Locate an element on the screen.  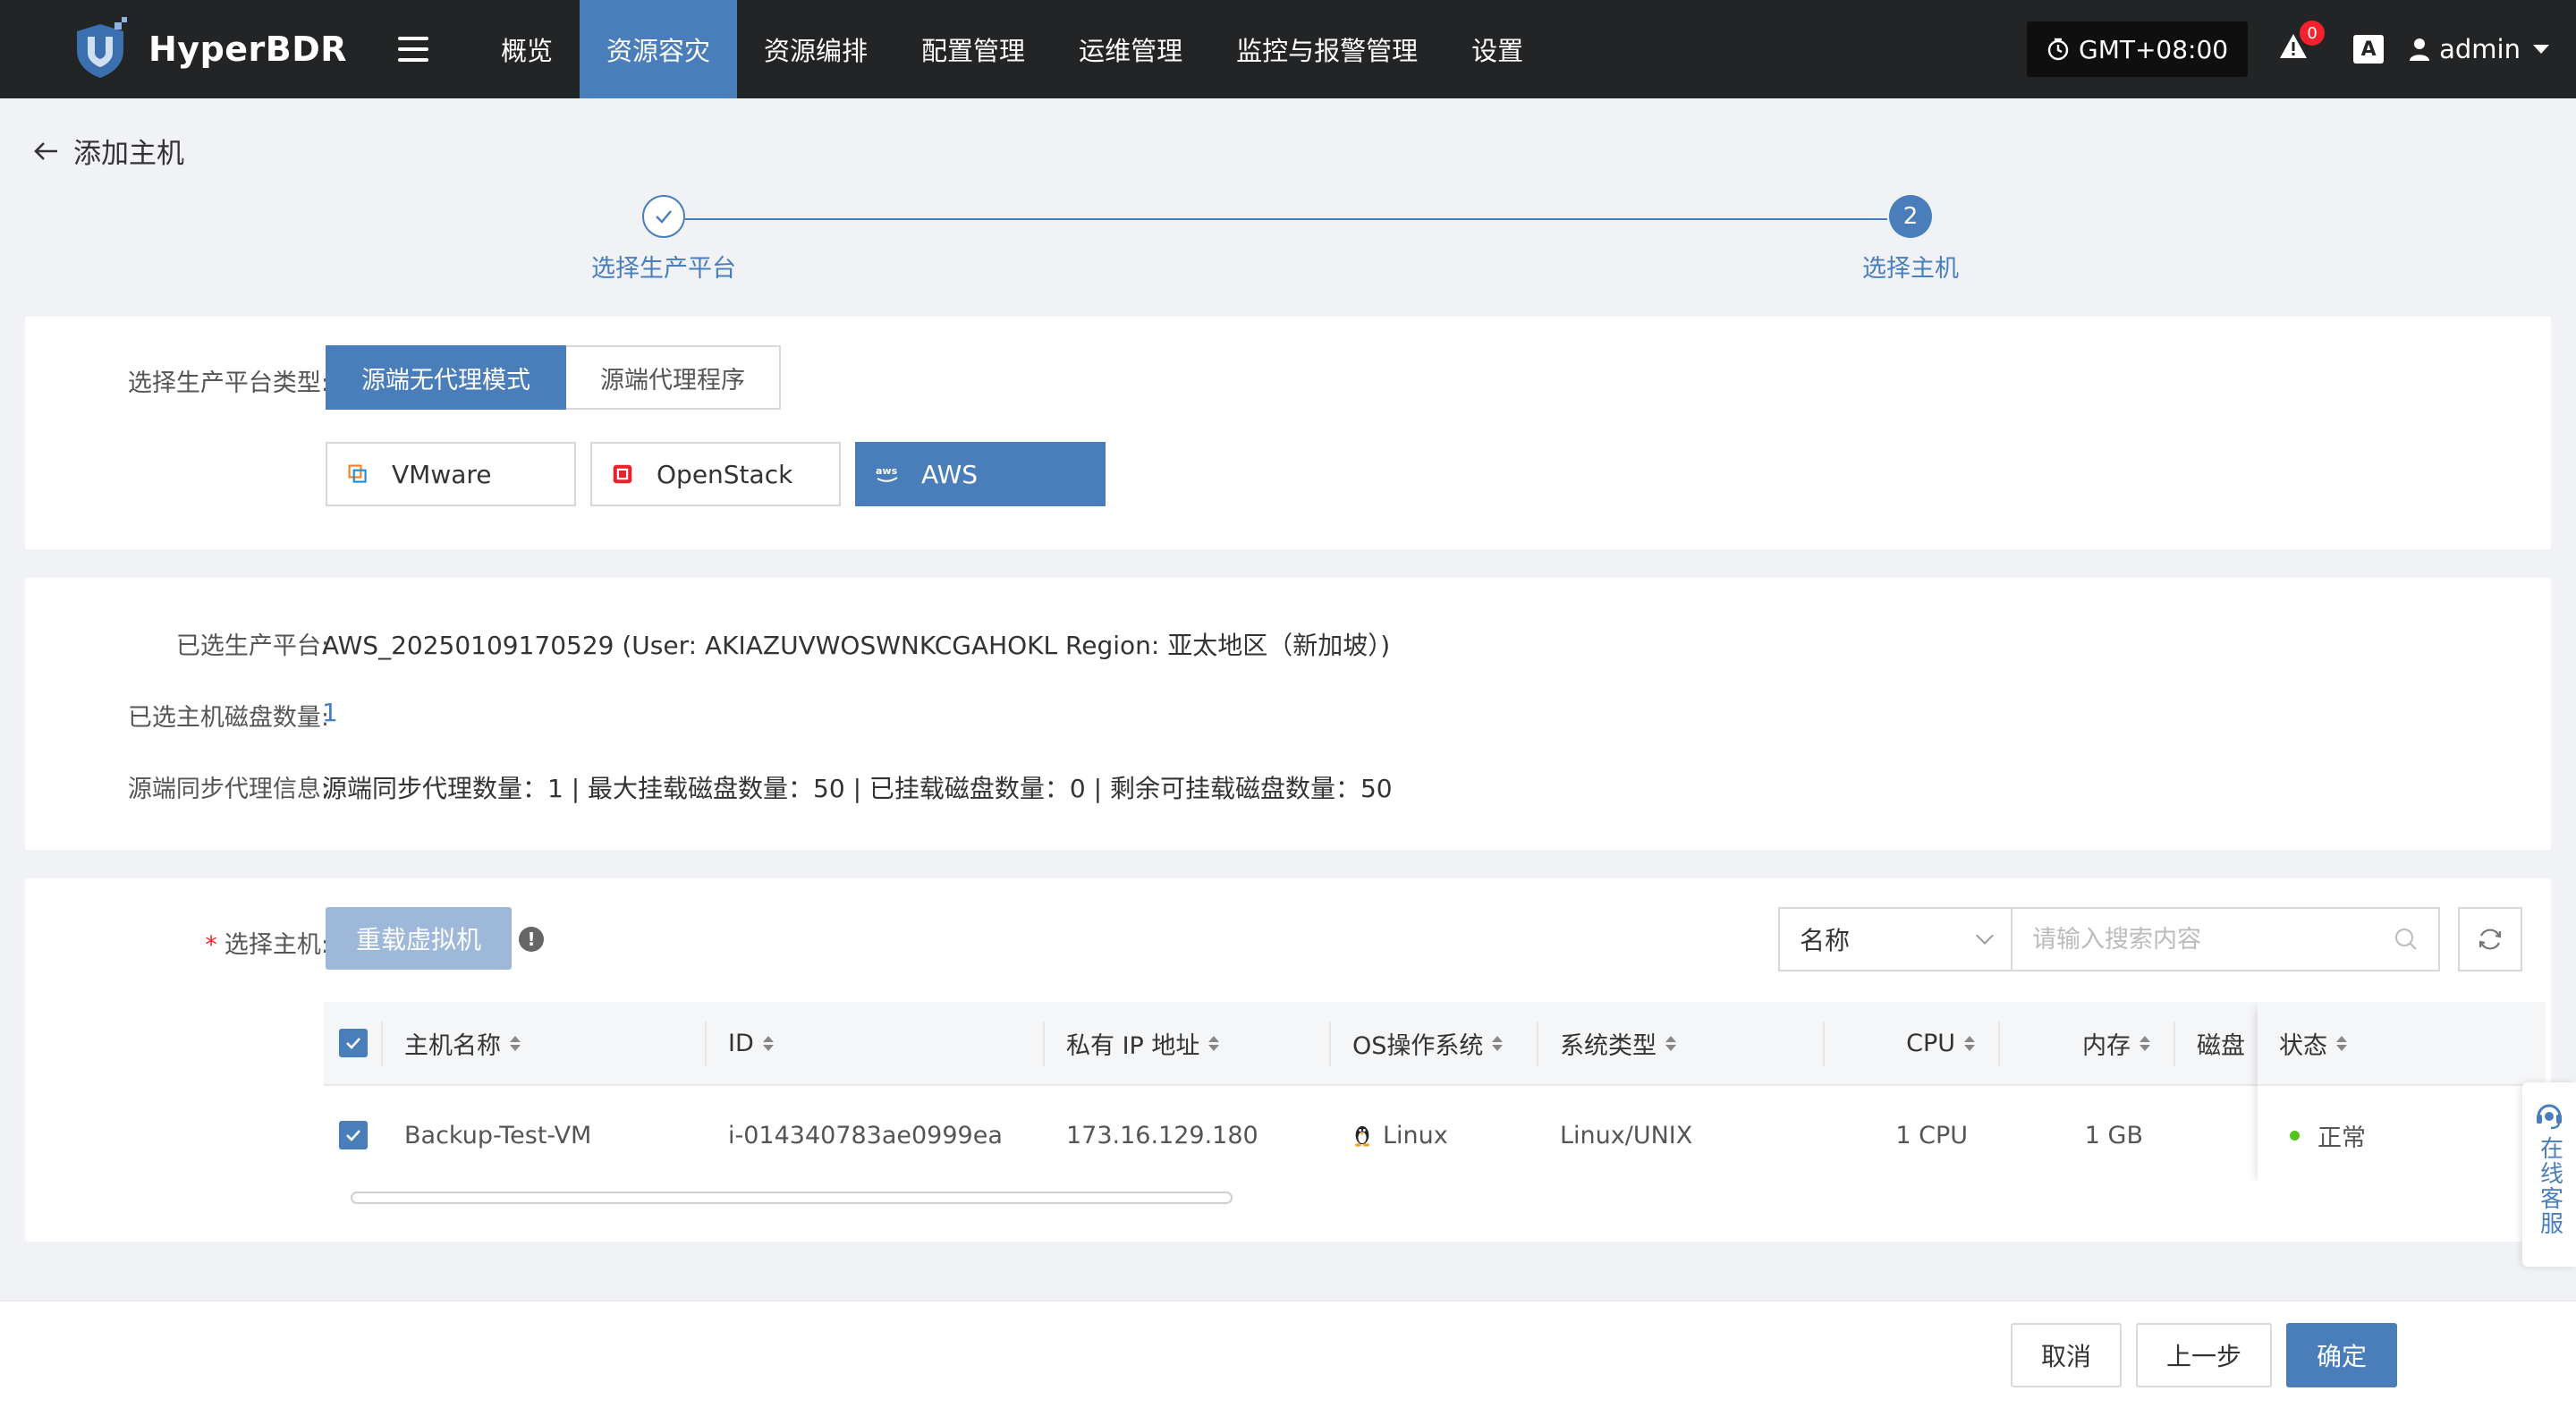
openstack-icon is located at coordinates (622, 475).